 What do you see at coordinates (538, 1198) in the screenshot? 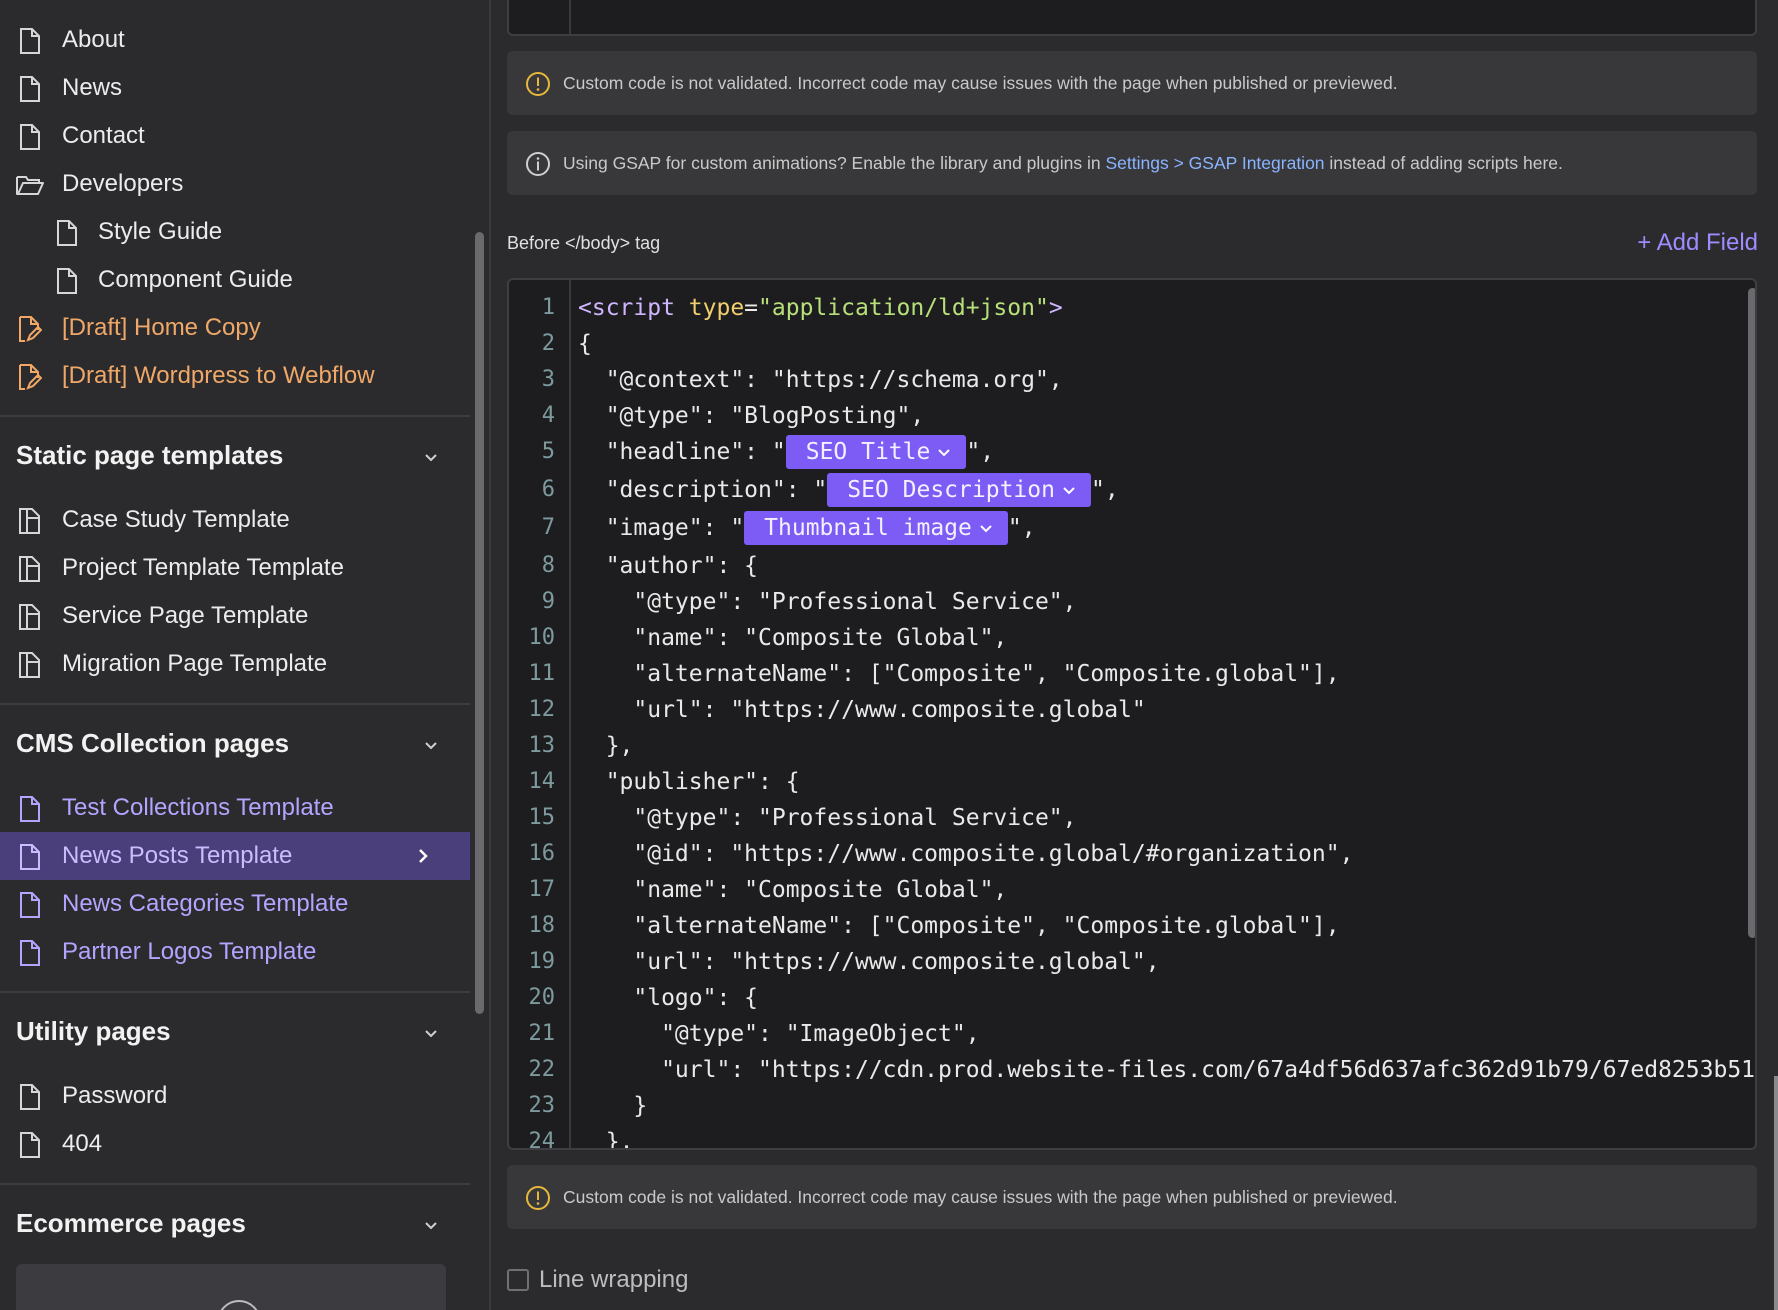
I see `warning-icon` at bounding box center [538, 1198].